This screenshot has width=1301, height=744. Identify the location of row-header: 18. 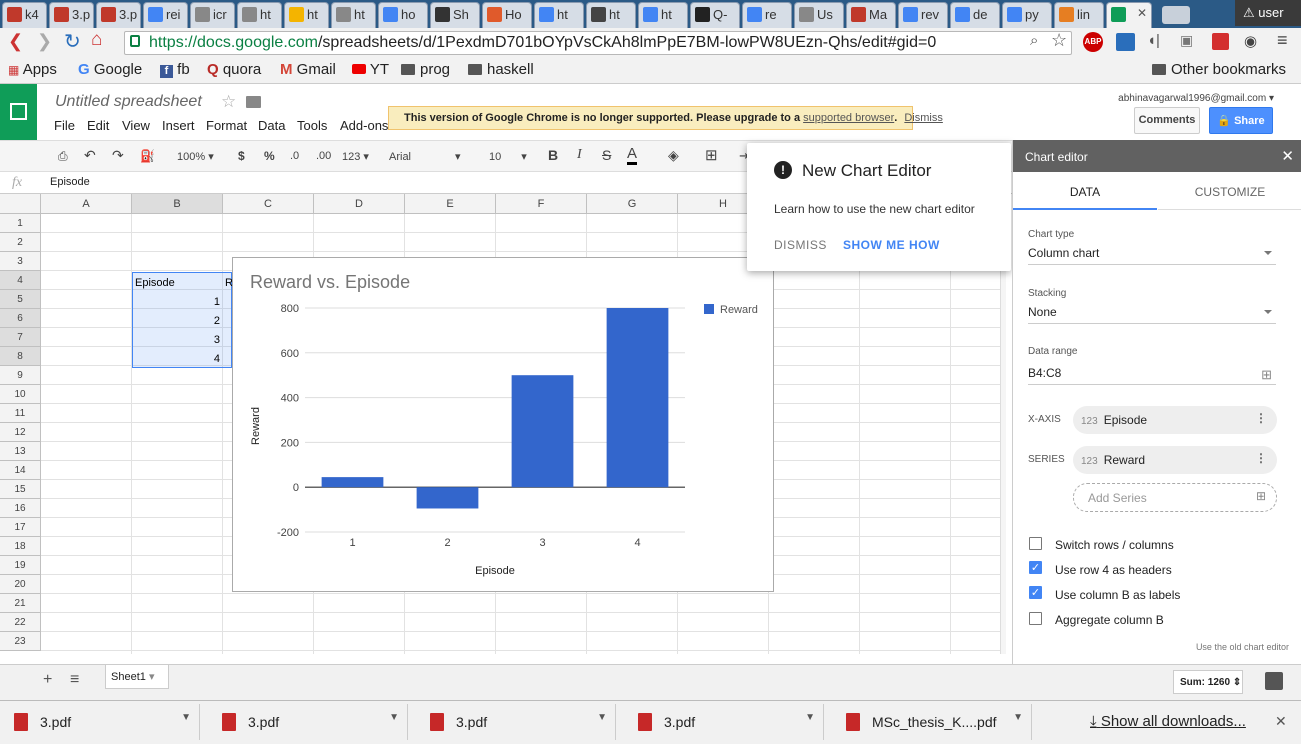
(20, 546).